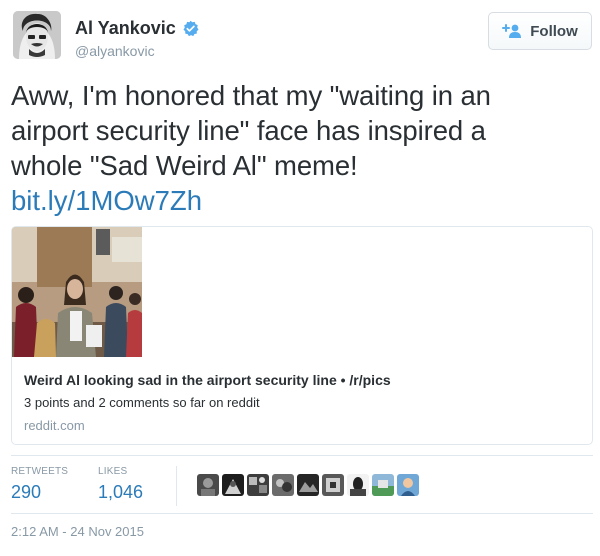 This screenshot has height=556, width=600. I want to click on tweet-timestamp: 2:12 AM - 24 Nov 2015, so click(77, 531).